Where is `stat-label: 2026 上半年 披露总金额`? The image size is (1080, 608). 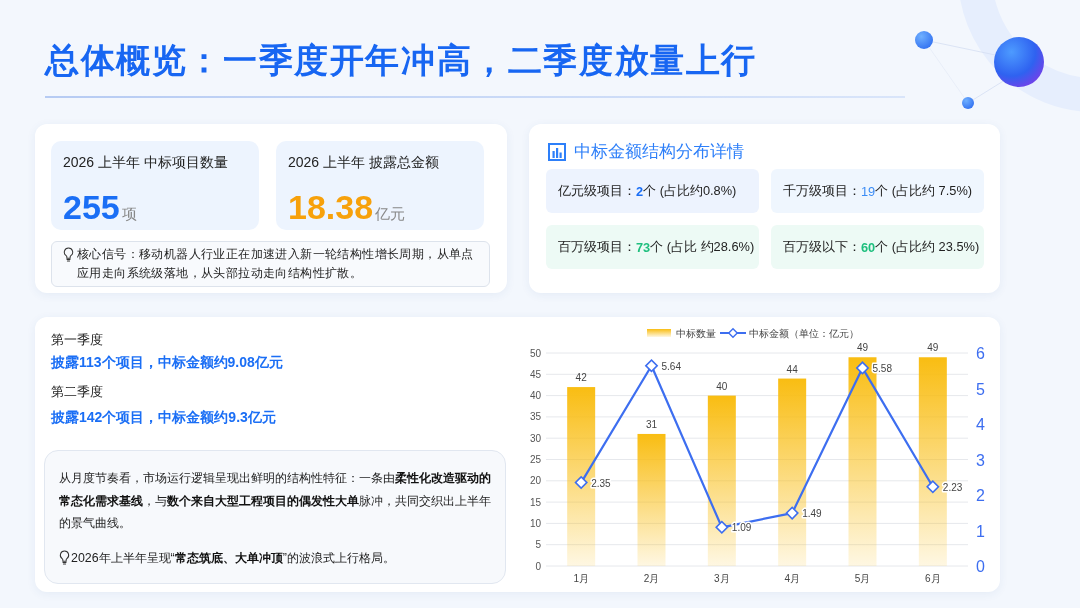
stat-label: 2026 上半年 披露总金额 is located at coordinates (363, 162).